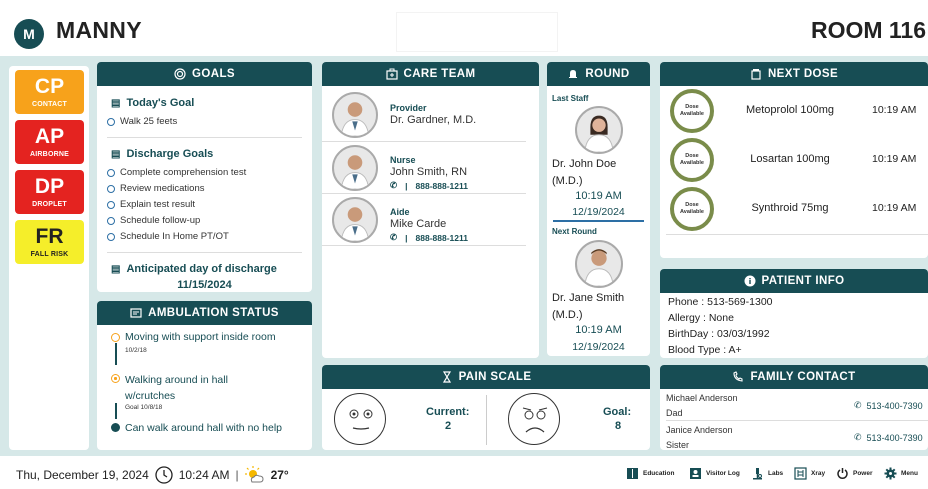 The width and height of the screenshot is (928, 489). I want to click on dose-name: Metoprolol 100mg, so click(790, 110).